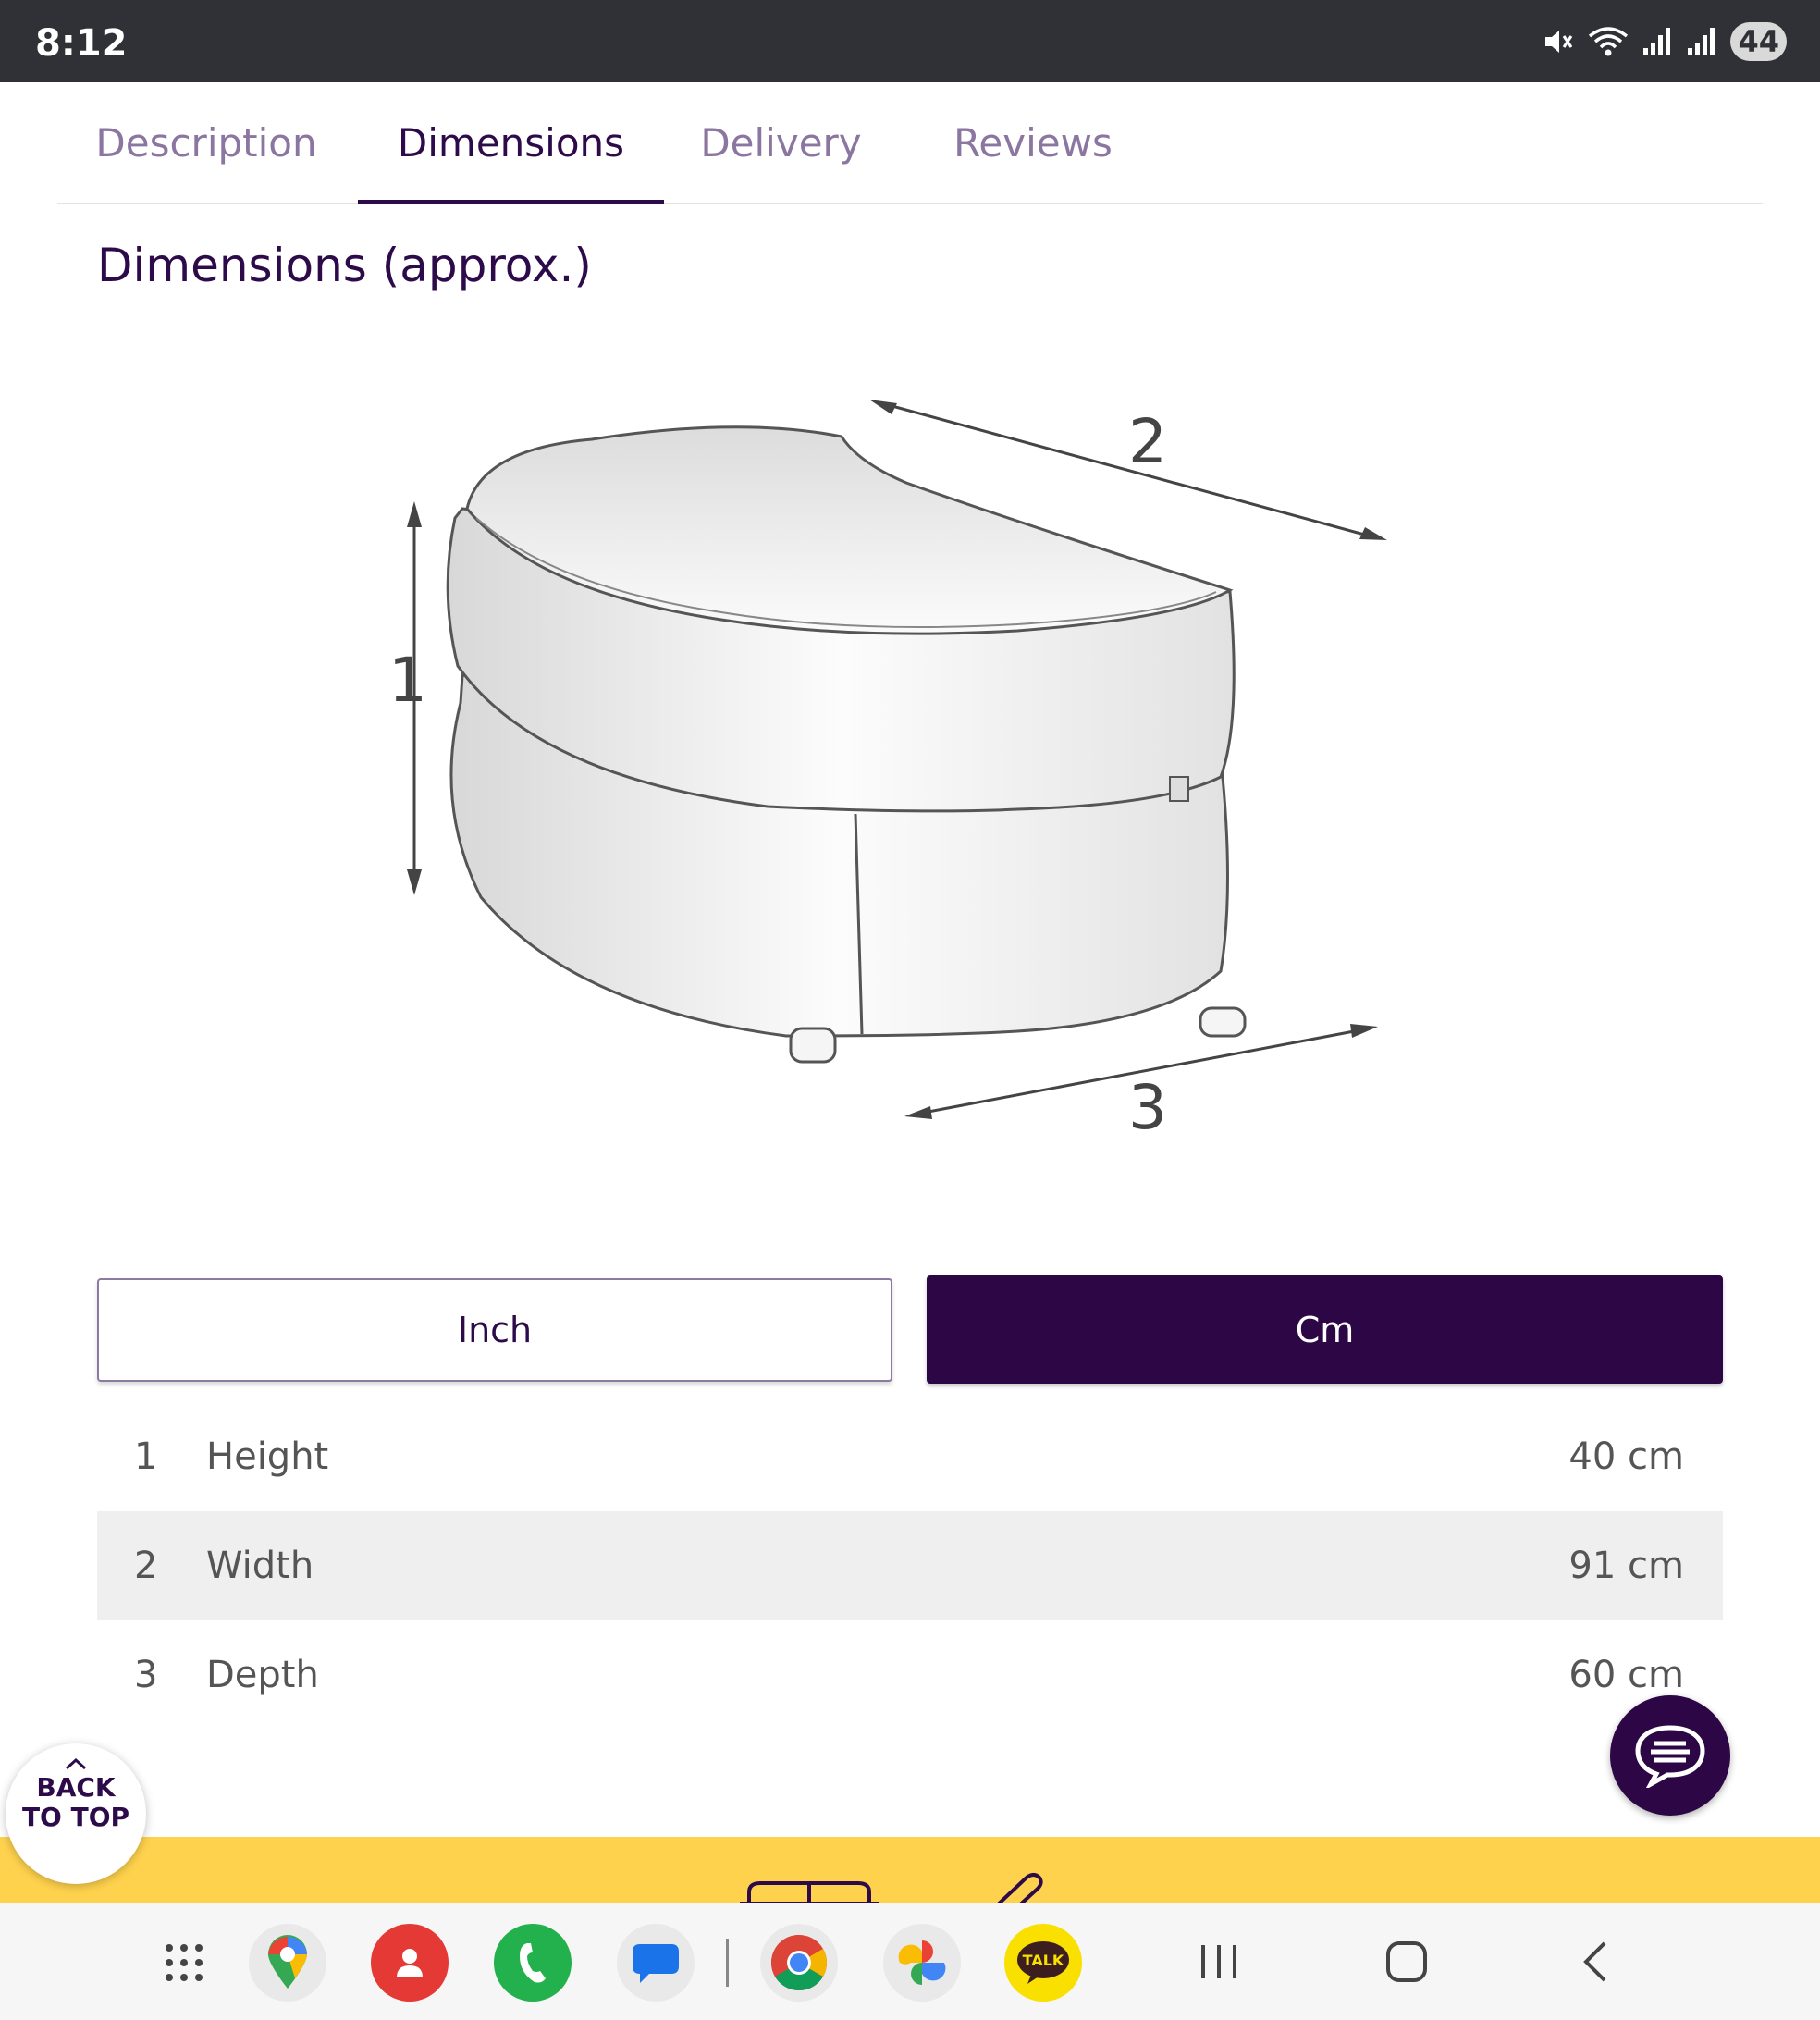 The height and width of the screenshot is (2020, 1820). What do you see at coordinates (727, 1963) in the screenshot?
I see `dock-divider` at bounding box center [727, 1963].